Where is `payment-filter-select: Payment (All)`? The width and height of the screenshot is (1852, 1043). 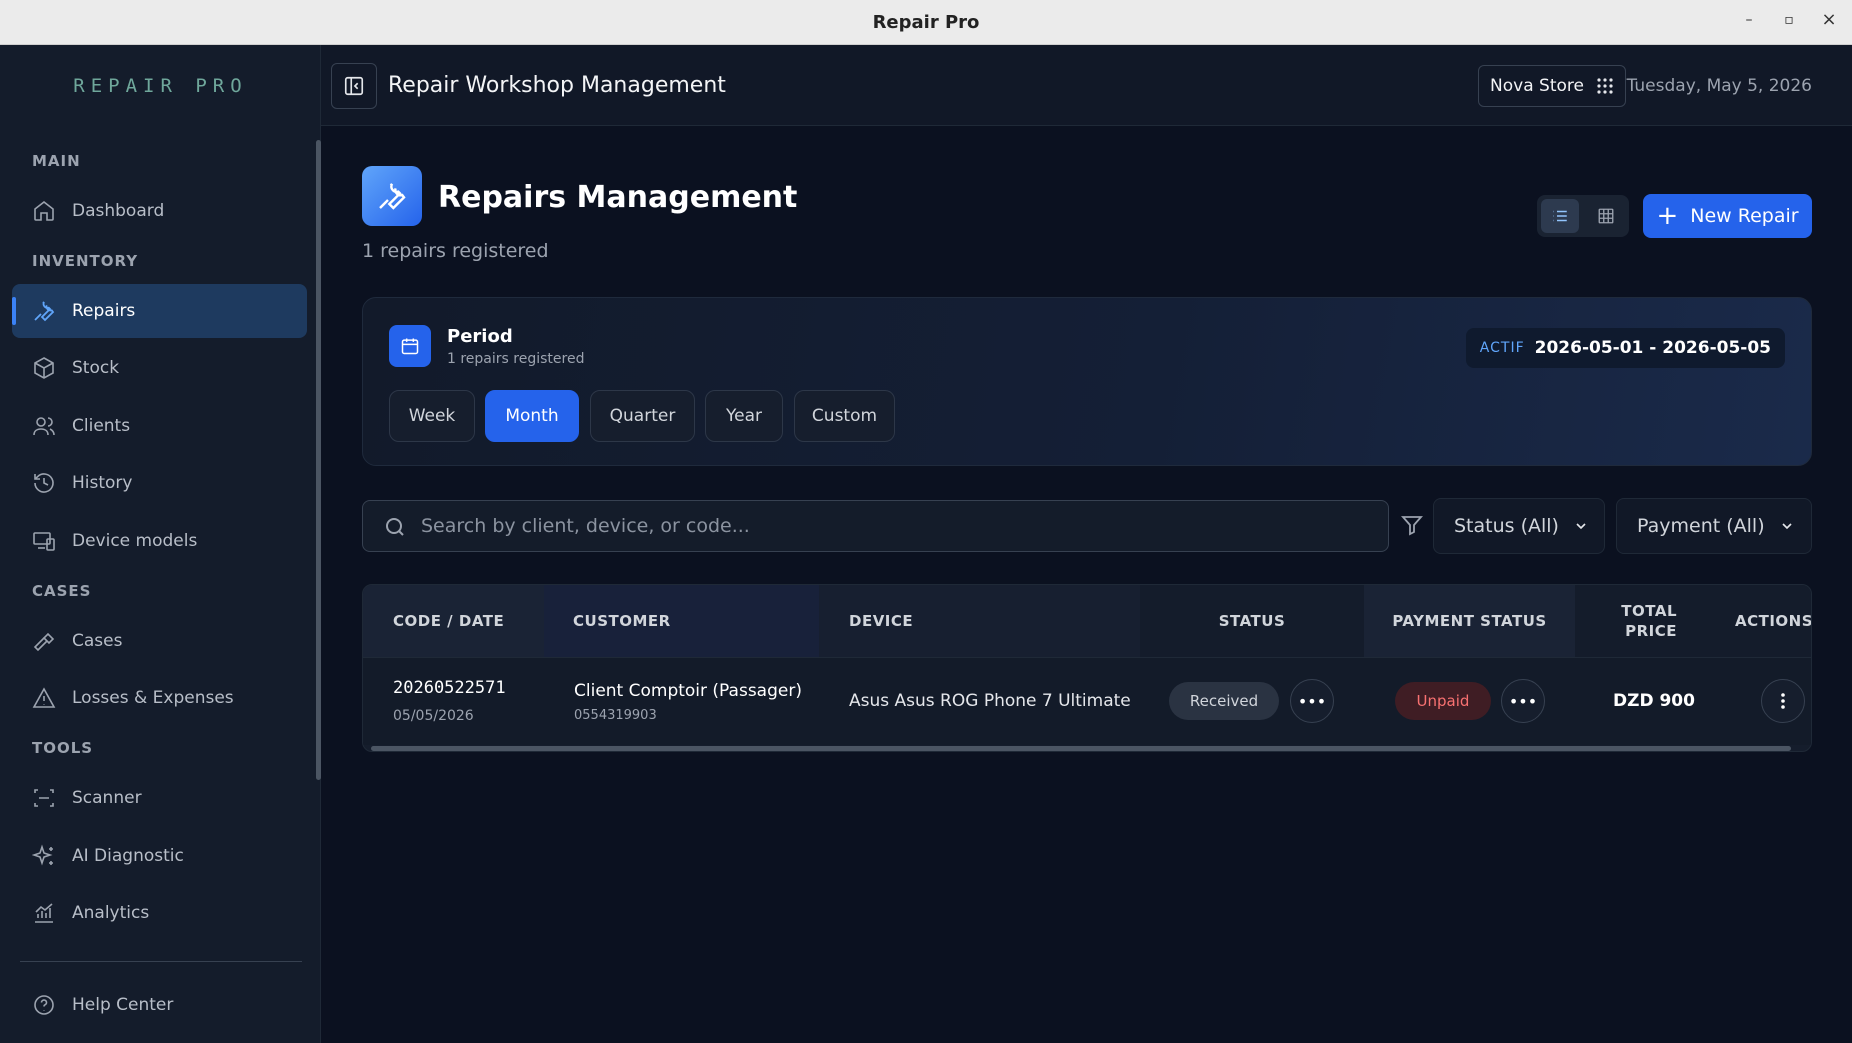 payment-filter-select: Payment (All) is located at coordinates (1714, 526).